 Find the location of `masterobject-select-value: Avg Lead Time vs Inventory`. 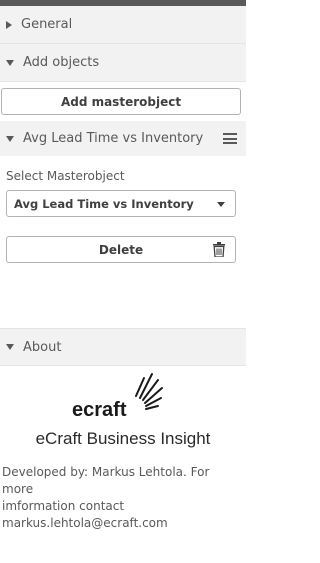

masterobject-select-value: Avg Lead Time vs Inventory is located at coordinates (104, 203).